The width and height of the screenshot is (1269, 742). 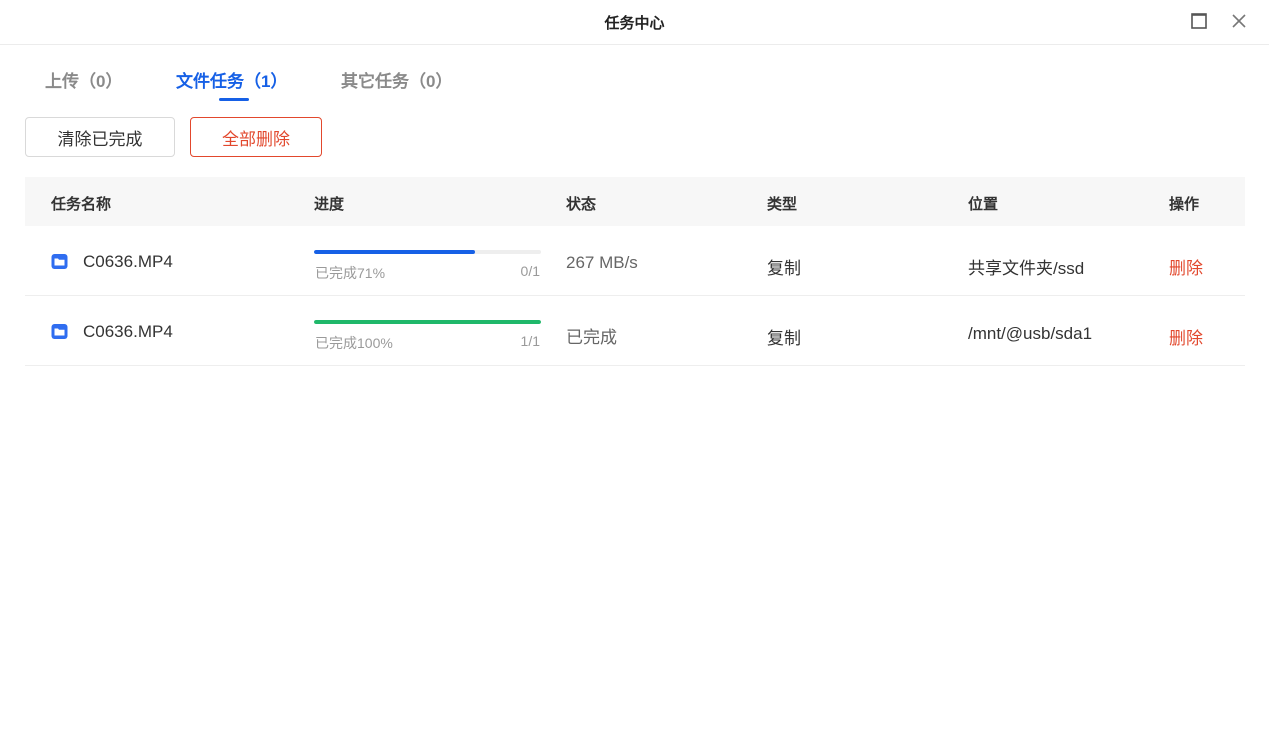 I want to click on task-location: 共享文件夹/ssd, so click(x=1026, y=268).